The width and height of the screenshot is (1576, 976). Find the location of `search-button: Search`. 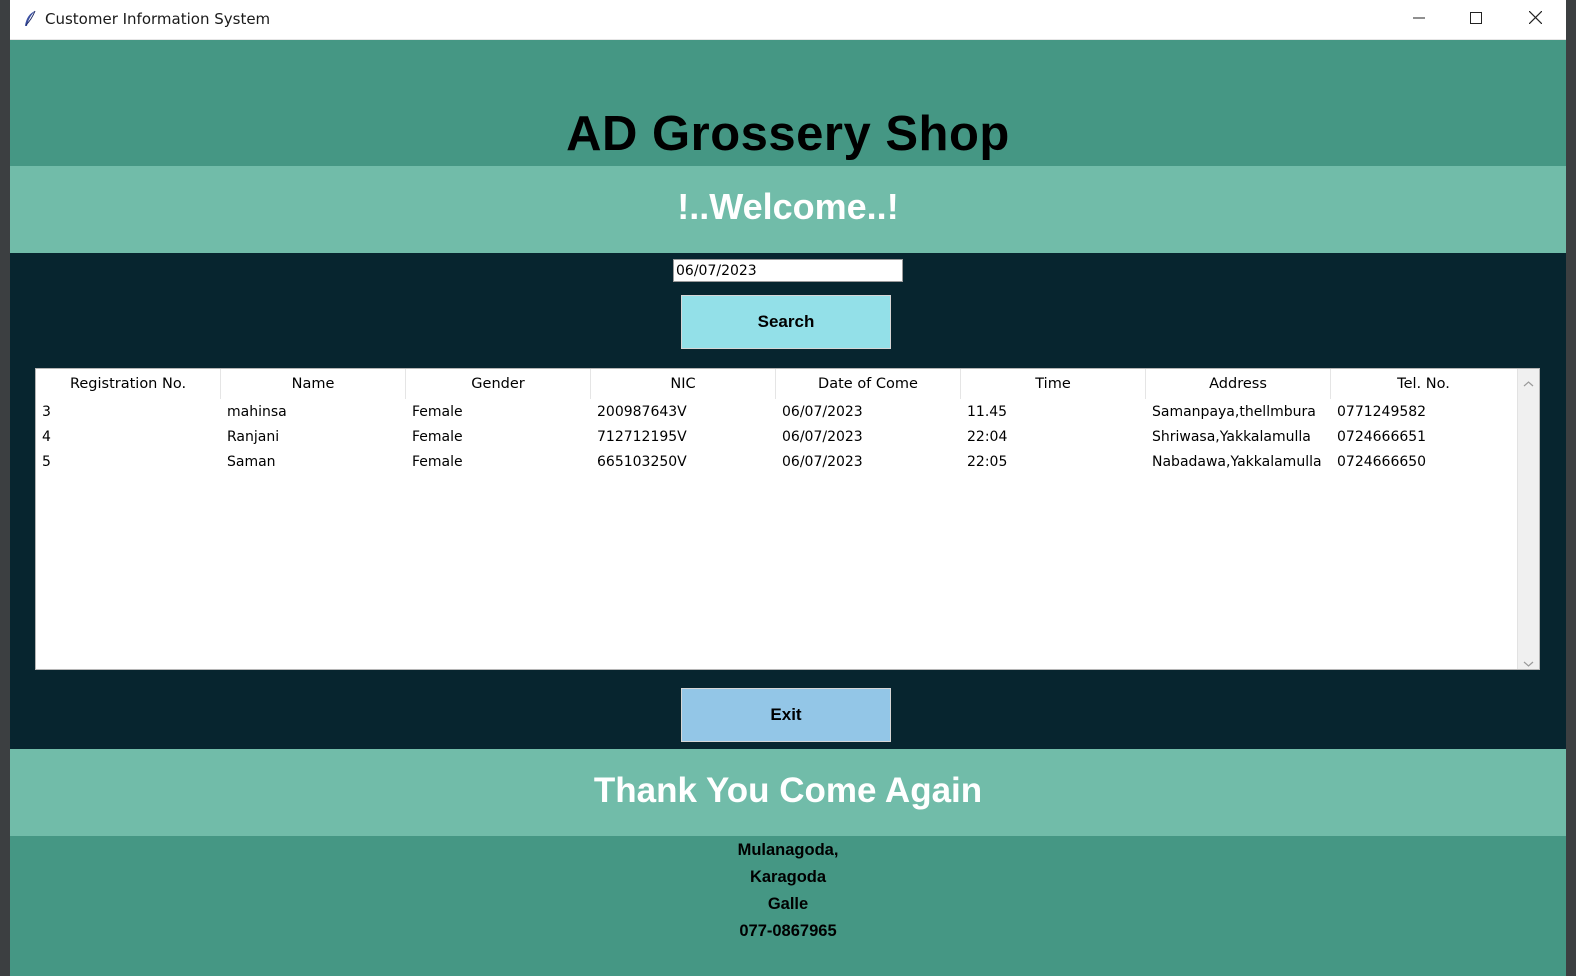

search-button: Search is located at coordinates (786, 322).